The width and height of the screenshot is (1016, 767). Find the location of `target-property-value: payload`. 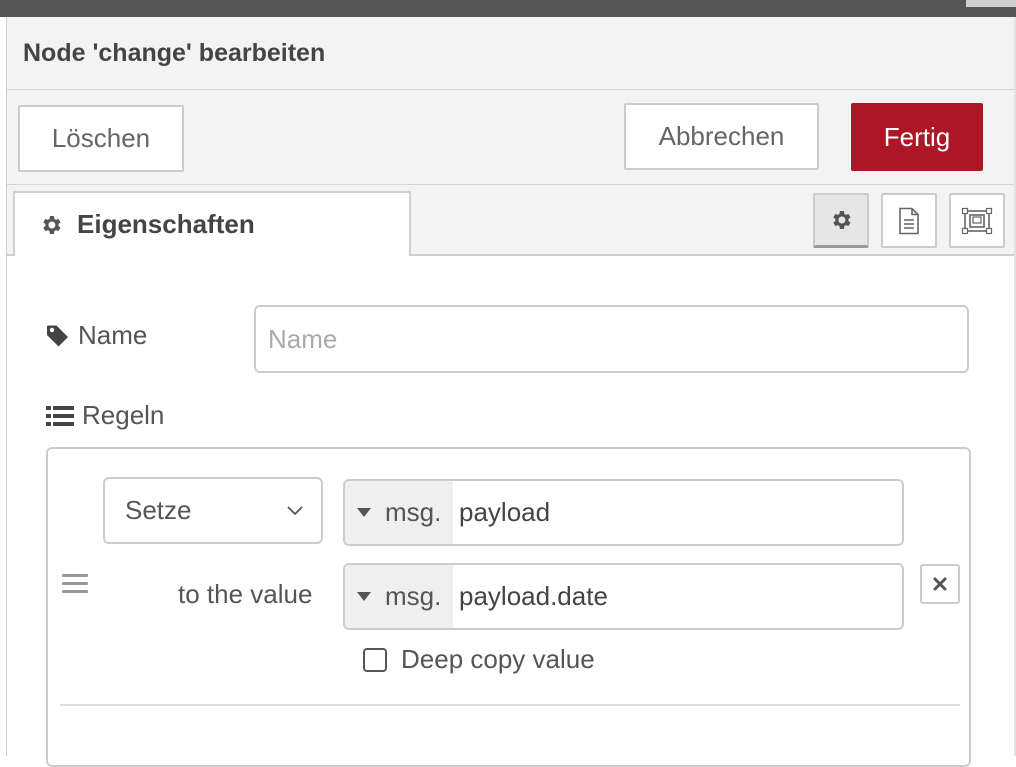

target-property-value: payload is located at coordinates (677, 512).